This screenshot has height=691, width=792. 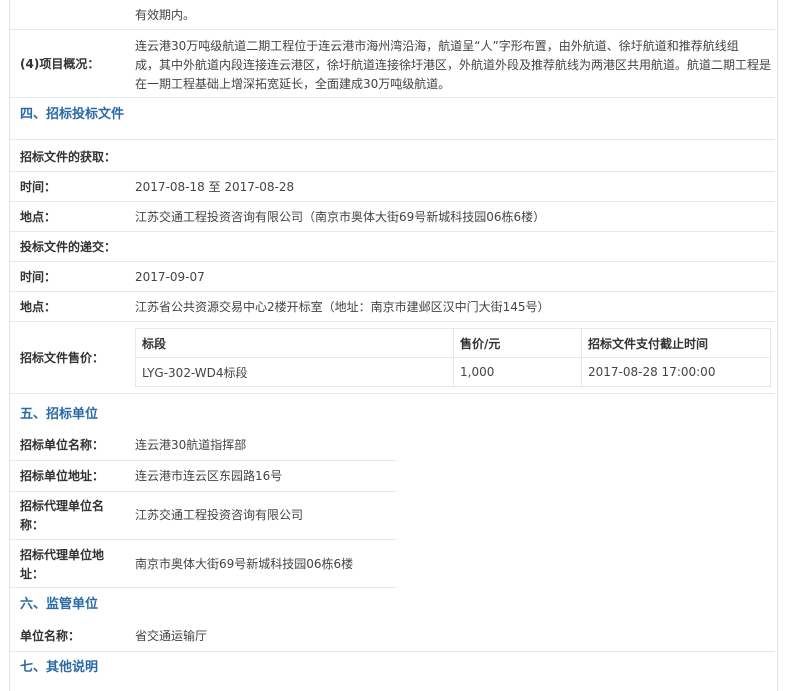 I want to click on obtain-time-row: 时间： 2017-08-18 至 2017-08-28, so click(x=392, y=187).